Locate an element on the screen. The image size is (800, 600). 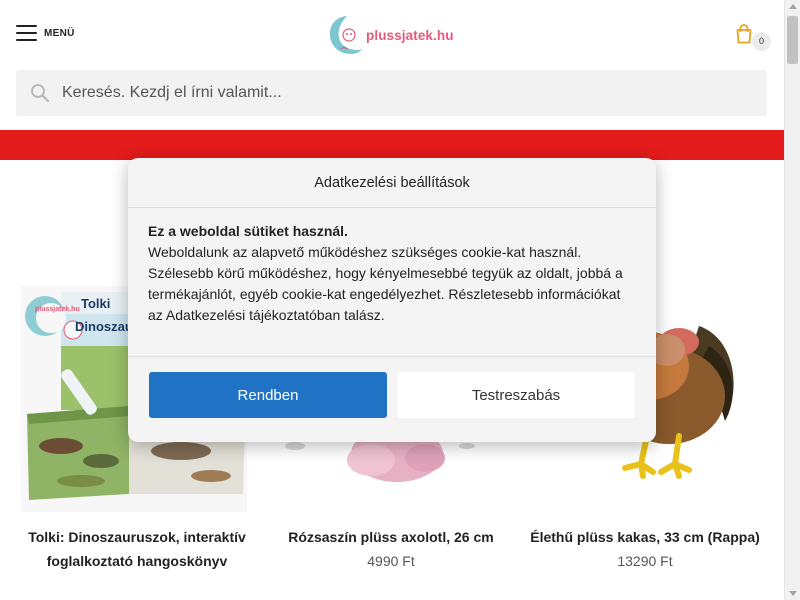
product-image-brand-text: Tolki is located at coordinates (96, 303).